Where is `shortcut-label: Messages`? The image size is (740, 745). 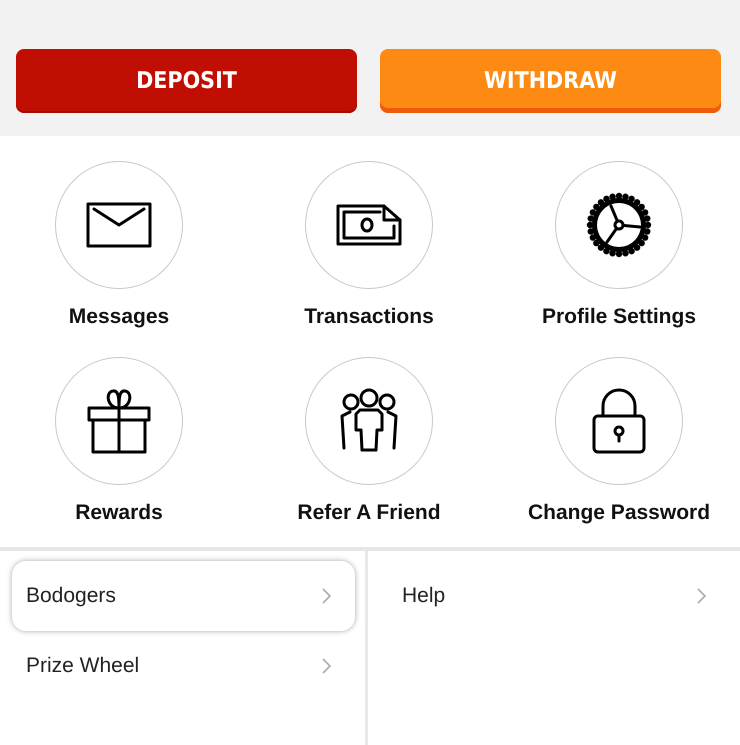 shortcut-label: Messages is located at coordinates (119, 317).